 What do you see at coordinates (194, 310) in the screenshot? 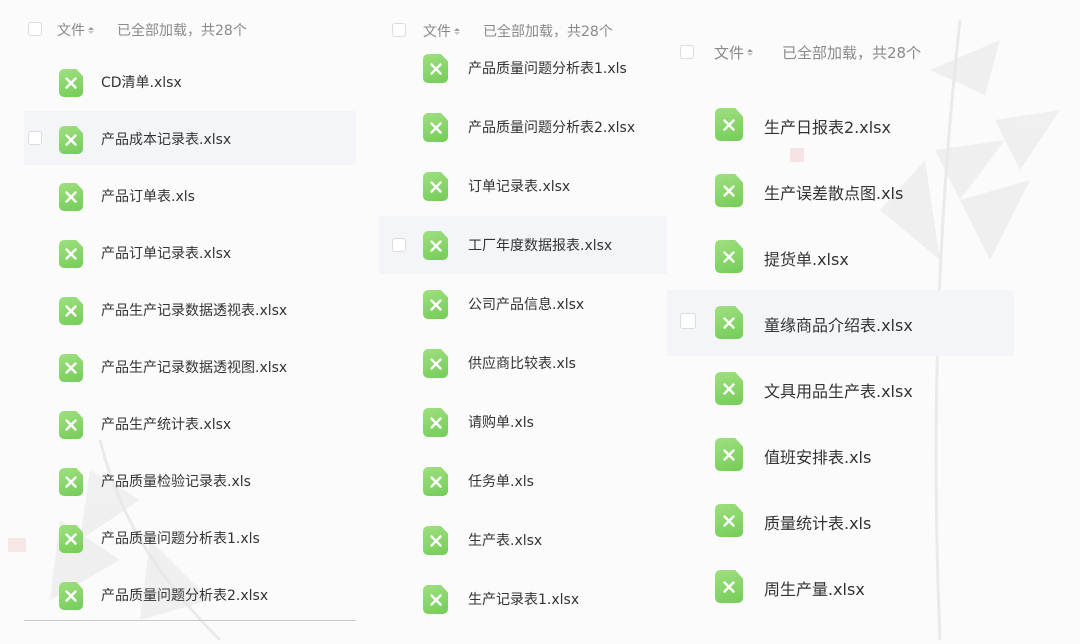
I see `file-name: 产品生产记录数据透视表.xlsx` at bounding box center [194, 310].